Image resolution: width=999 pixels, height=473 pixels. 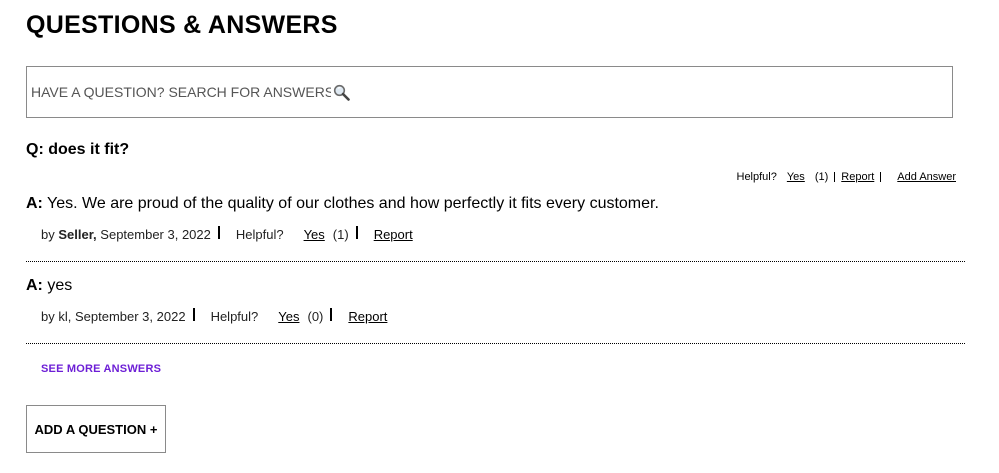 What do you see at coordinates (857, 177) in the screenshot?
I see `question-report-link: Report` at bounding box center [857, 177].